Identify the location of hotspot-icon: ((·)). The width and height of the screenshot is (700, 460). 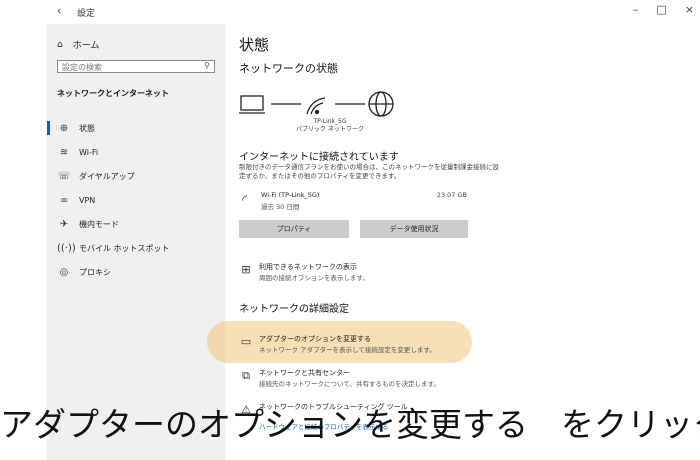
(66, 248).